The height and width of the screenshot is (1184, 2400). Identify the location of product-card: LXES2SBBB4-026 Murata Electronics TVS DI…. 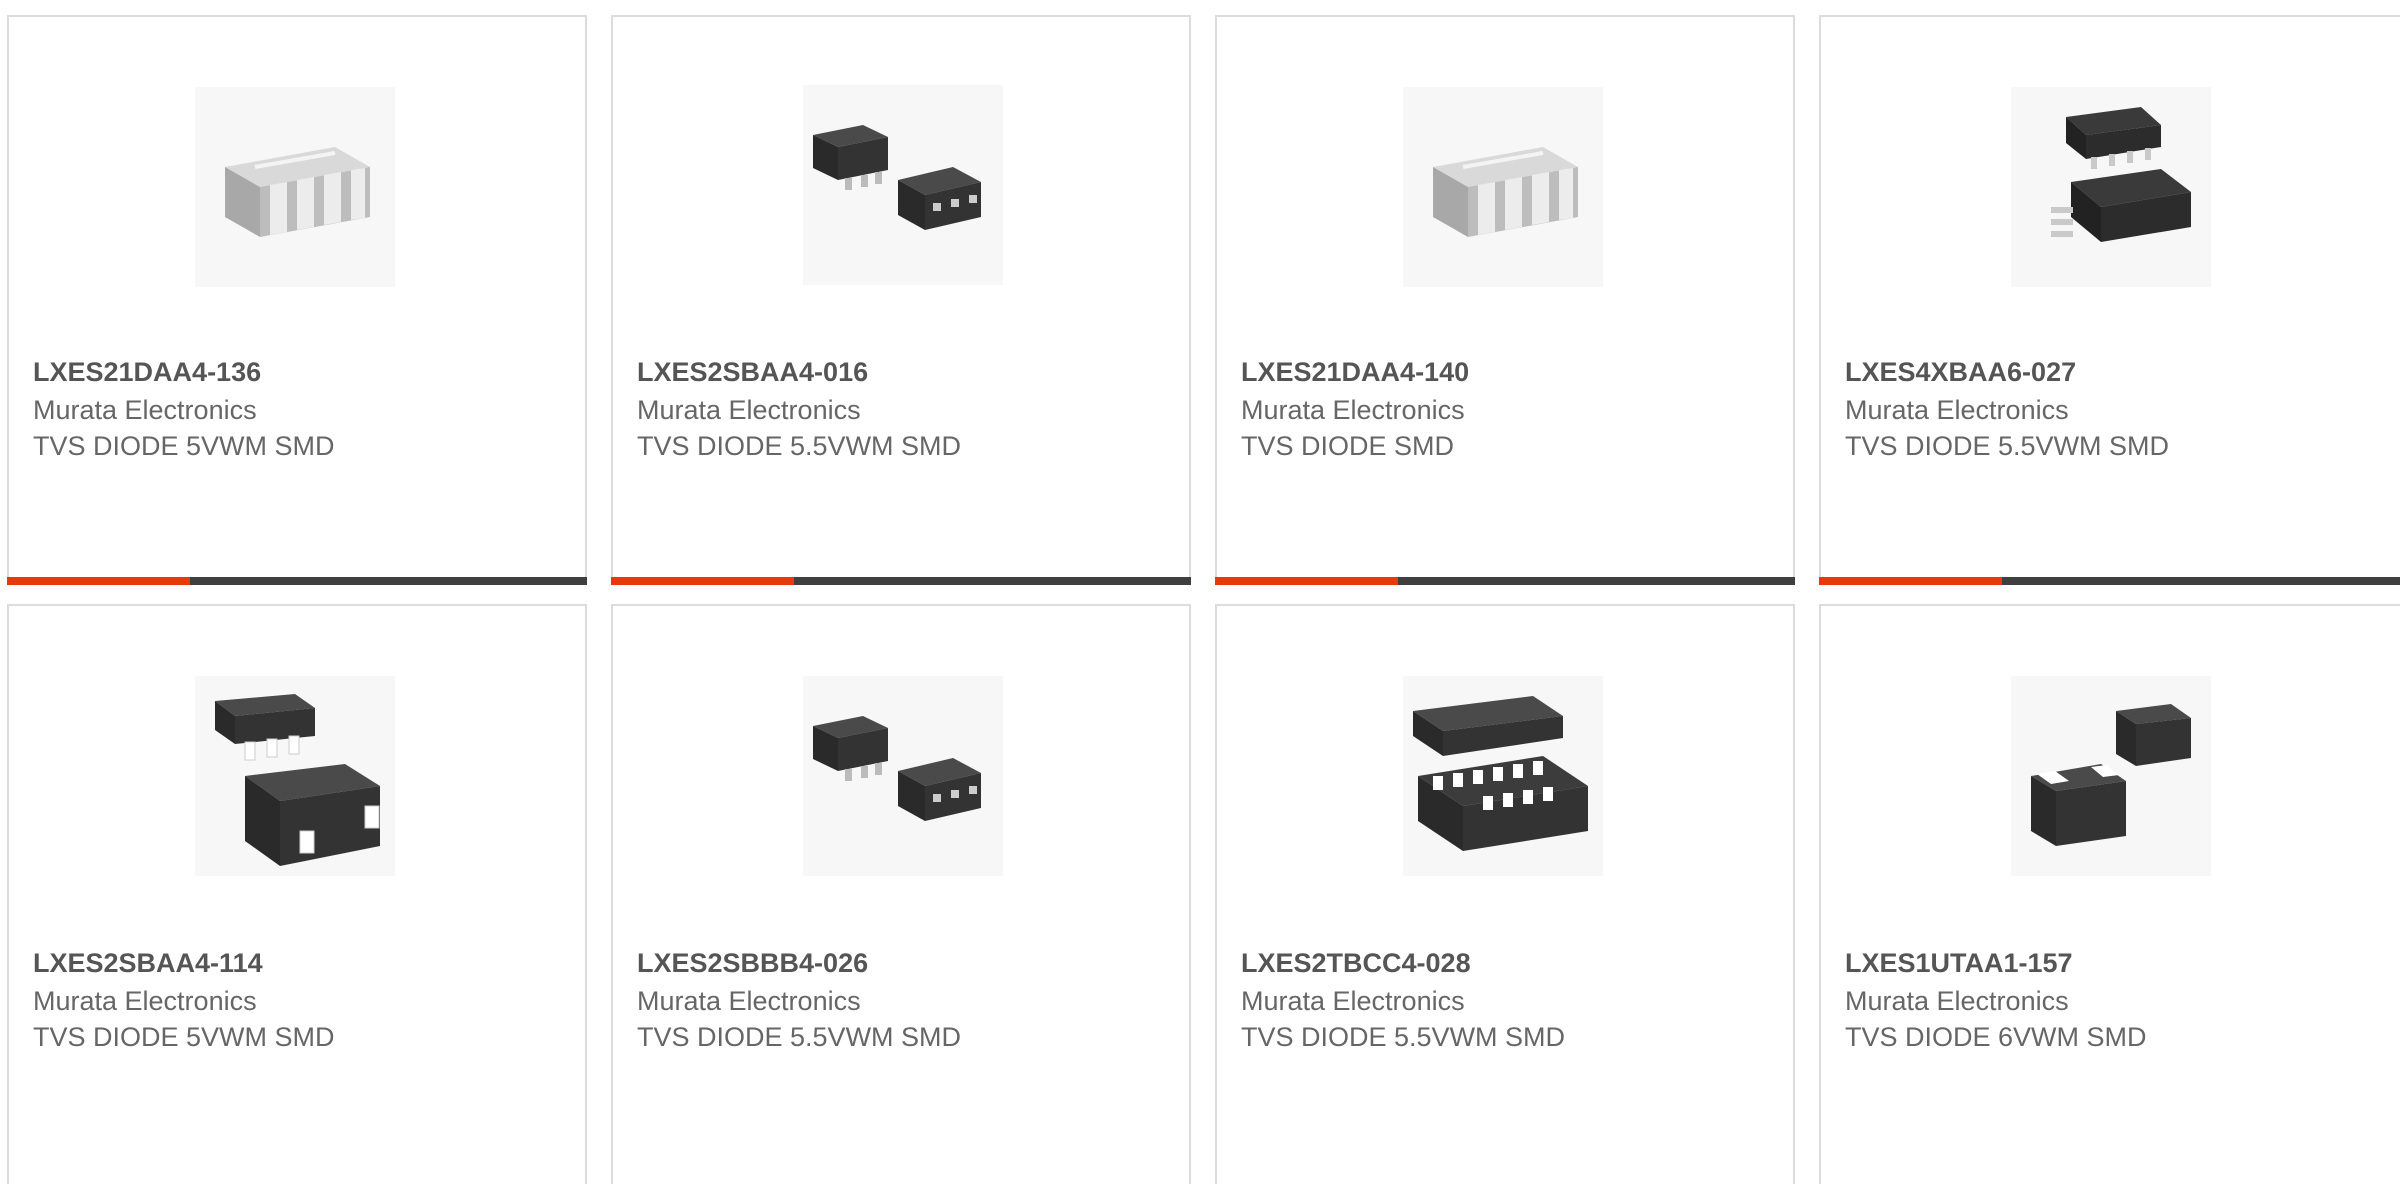
(901, 894).